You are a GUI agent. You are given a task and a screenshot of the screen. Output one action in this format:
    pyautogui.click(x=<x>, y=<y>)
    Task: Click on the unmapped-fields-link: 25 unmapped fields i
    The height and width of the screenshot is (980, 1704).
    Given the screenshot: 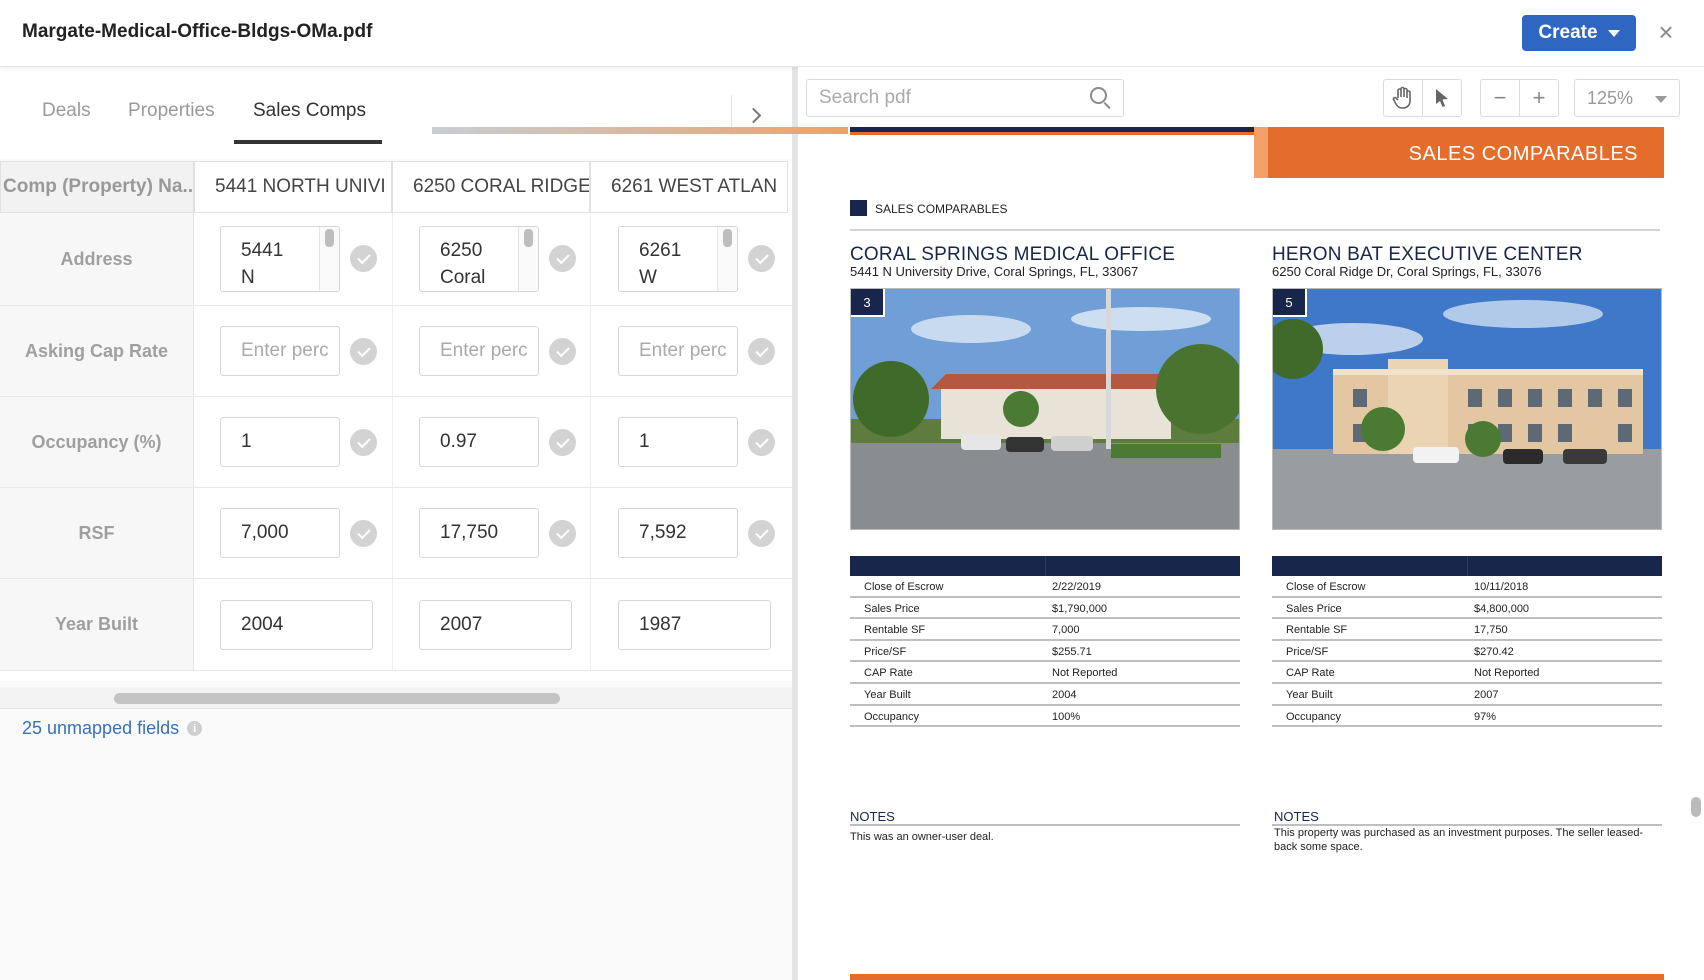 What is the action you would take?
    pyautogui.click(x=112, y=728)
    